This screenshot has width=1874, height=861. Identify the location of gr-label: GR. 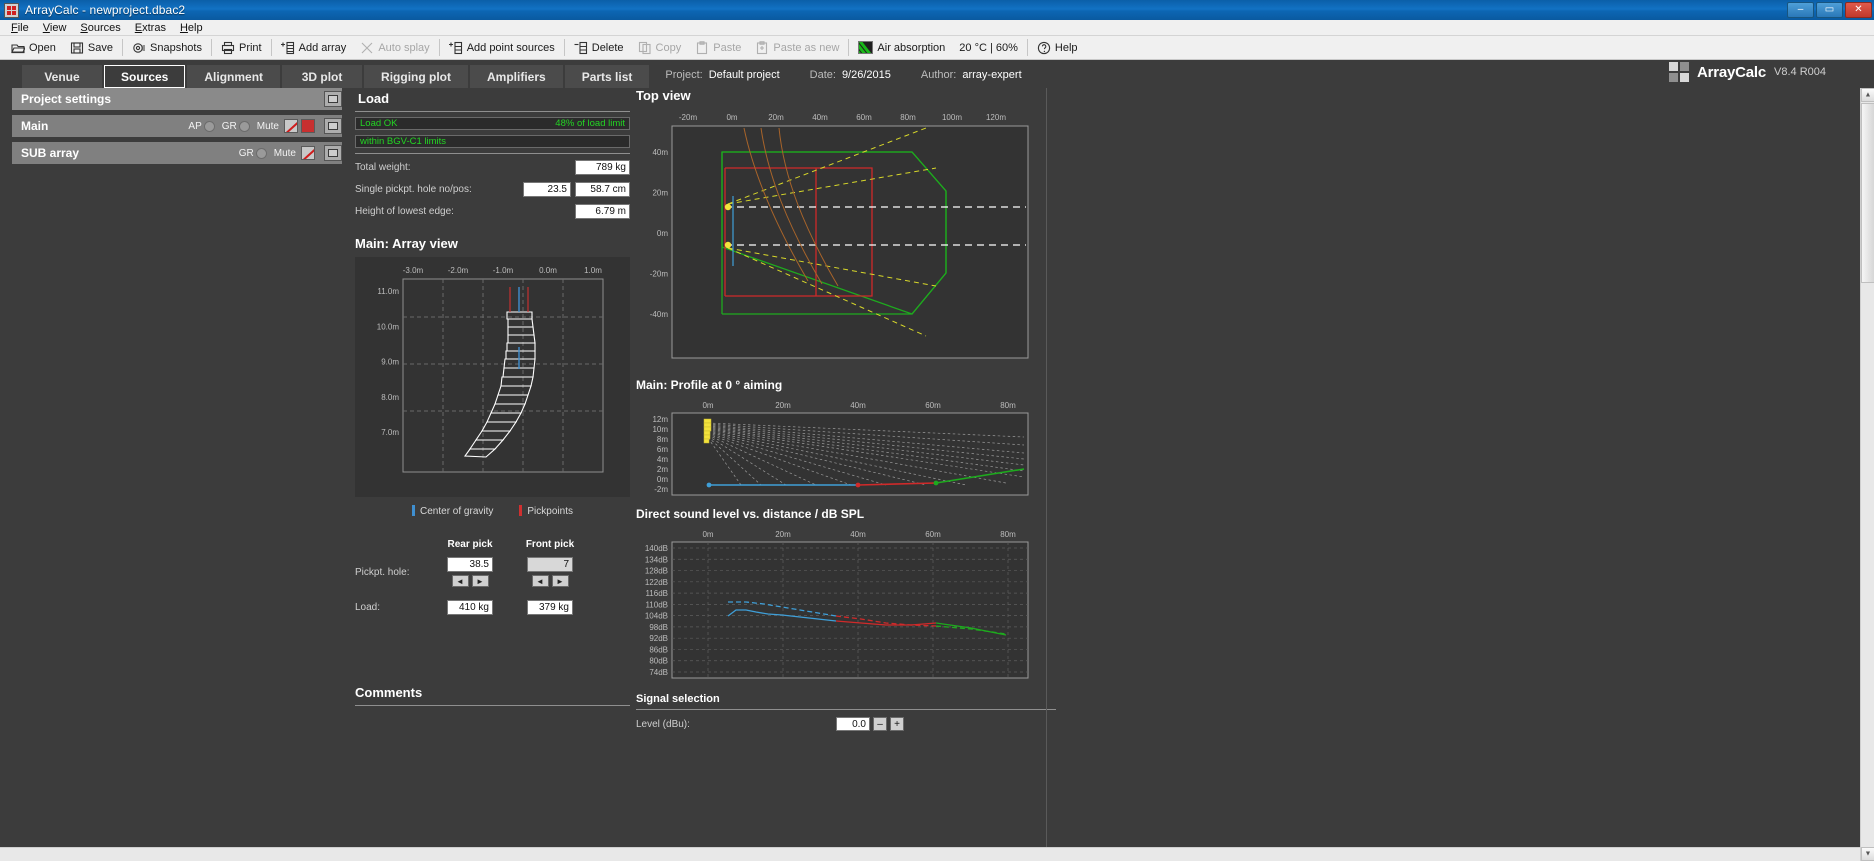
(246, 153).